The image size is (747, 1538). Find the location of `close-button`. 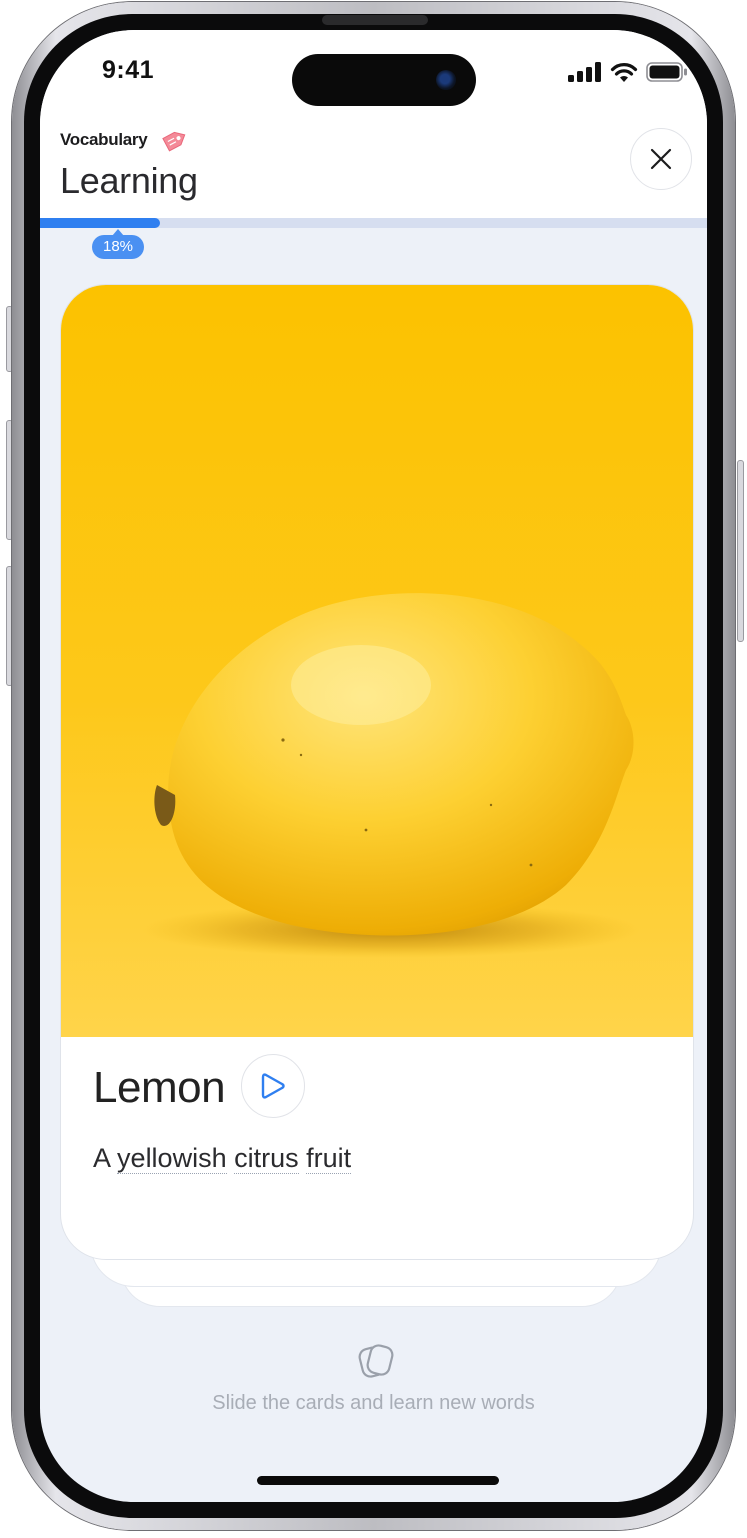

close-button is located at coordinates (661, 159).